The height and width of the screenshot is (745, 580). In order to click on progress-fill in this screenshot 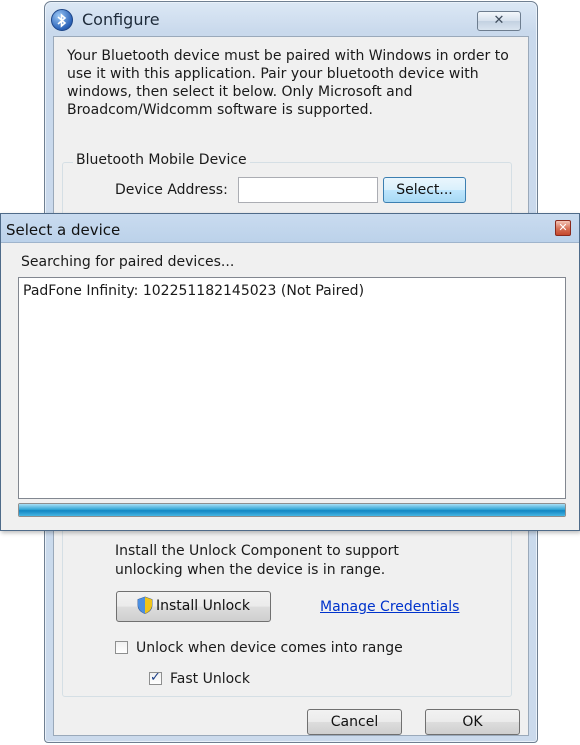, I will do `click(292, 510)`.